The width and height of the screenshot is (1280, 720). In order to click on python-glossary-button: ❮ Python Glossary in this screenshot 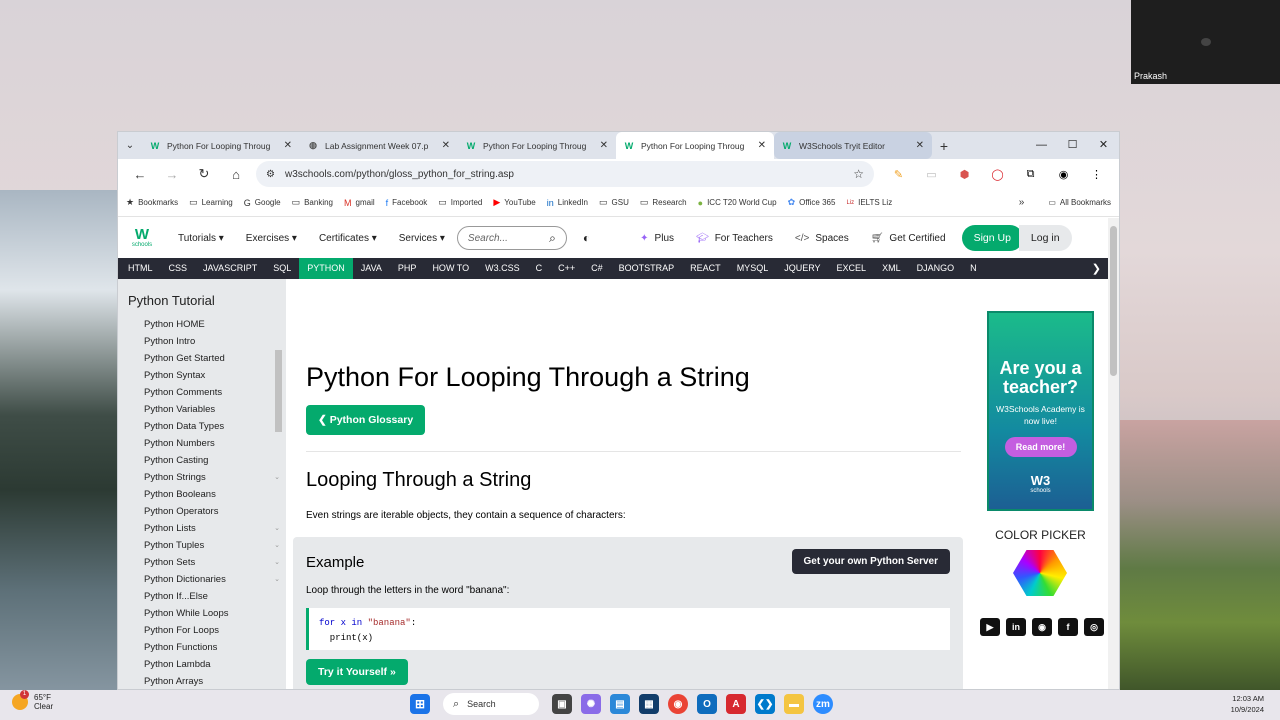, I will do `click(366, 420)`.